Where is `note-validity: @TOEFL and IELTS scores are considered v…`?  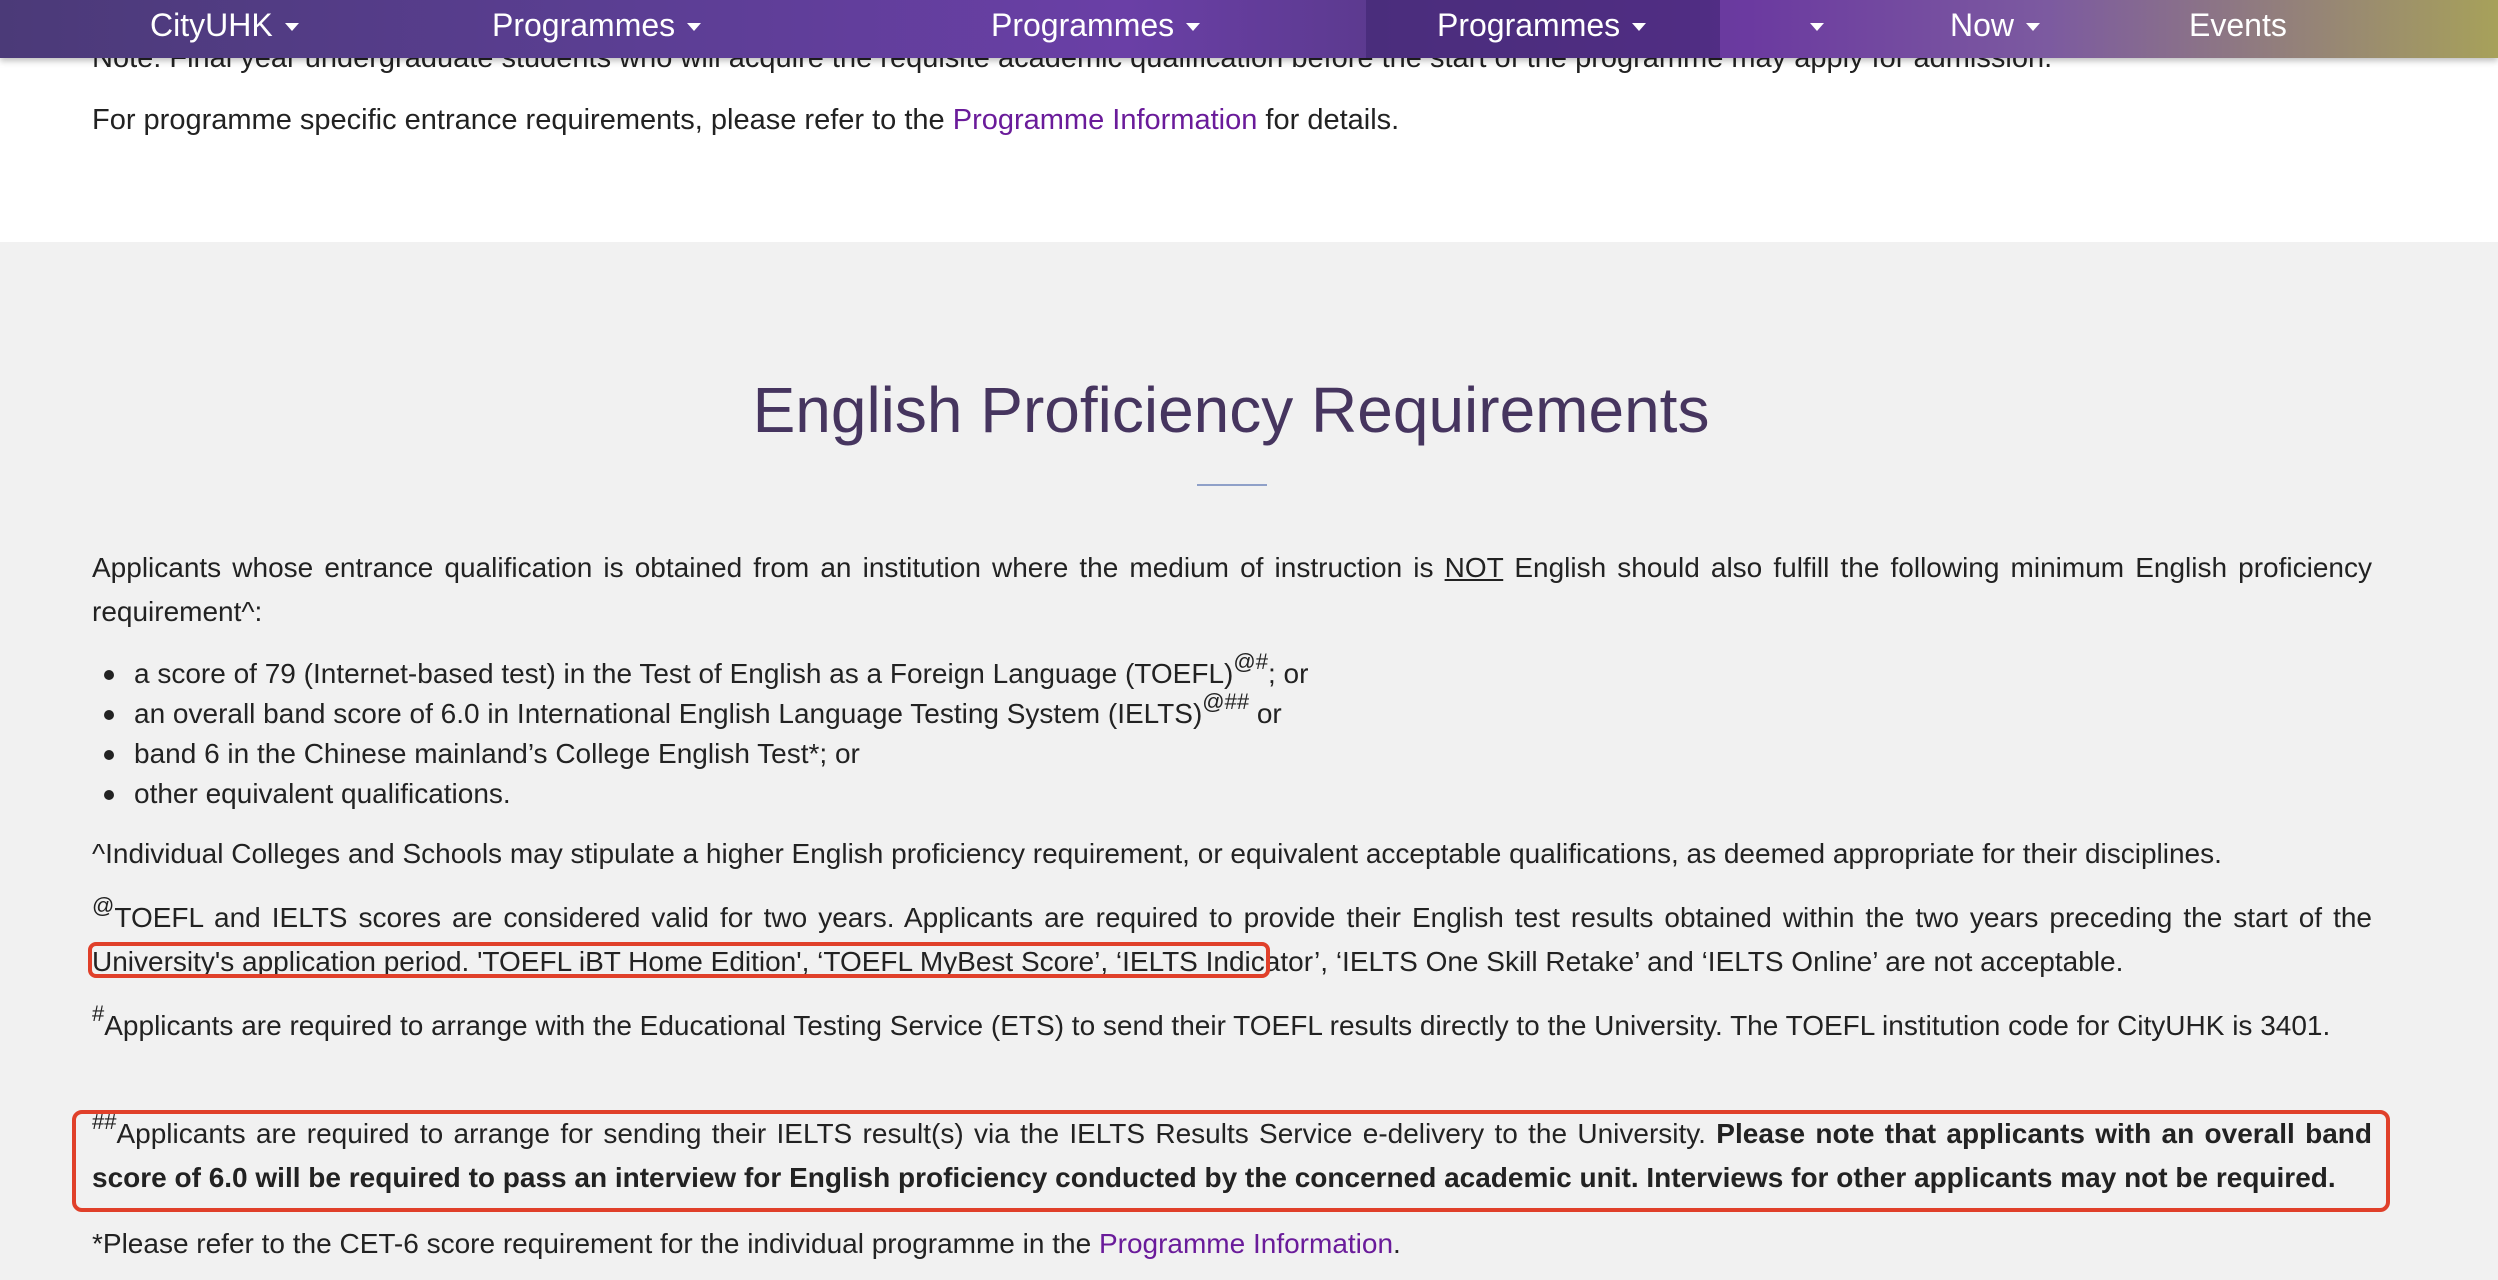
note-validity: @TOEFL and IELTS scores are considered v… is located at coordinates (1232, 938).